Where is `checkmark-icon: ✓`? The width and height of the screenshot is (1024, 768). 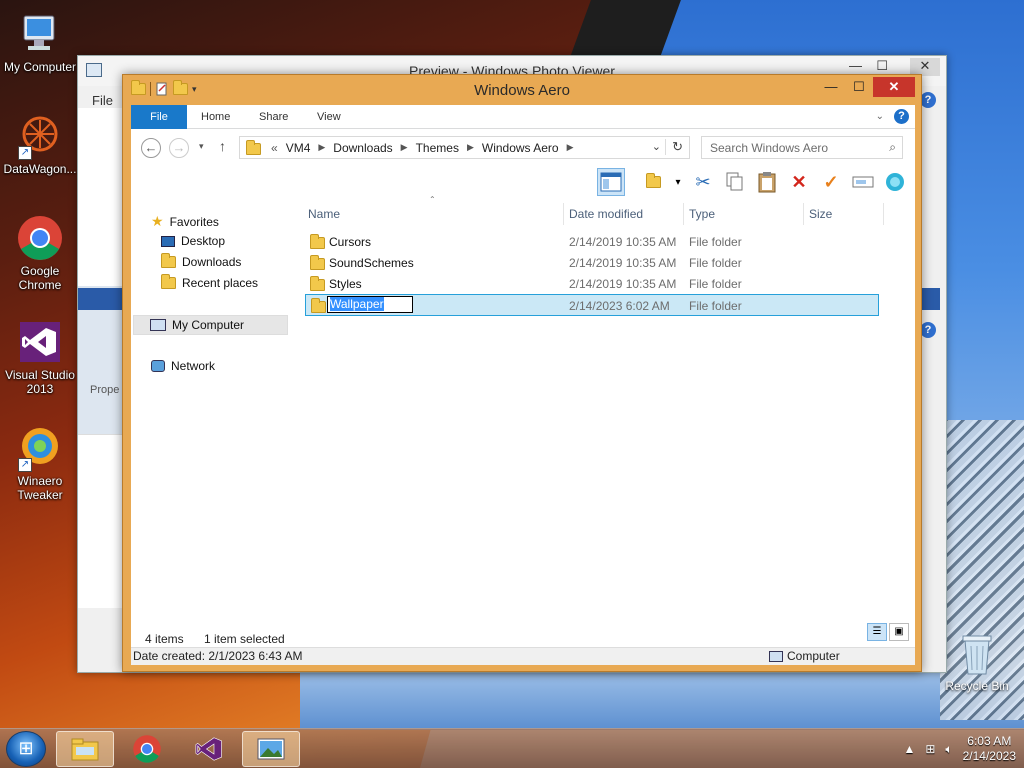
checkmark-icon: ✓ is located at coordinates (831, 182).